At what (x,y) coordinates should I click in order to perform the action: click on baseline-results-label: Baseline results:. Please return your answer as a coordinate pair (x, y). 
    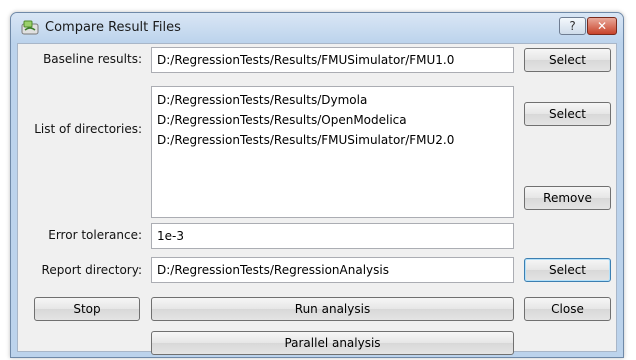
    Looking at the image, I should click on (92, 59).